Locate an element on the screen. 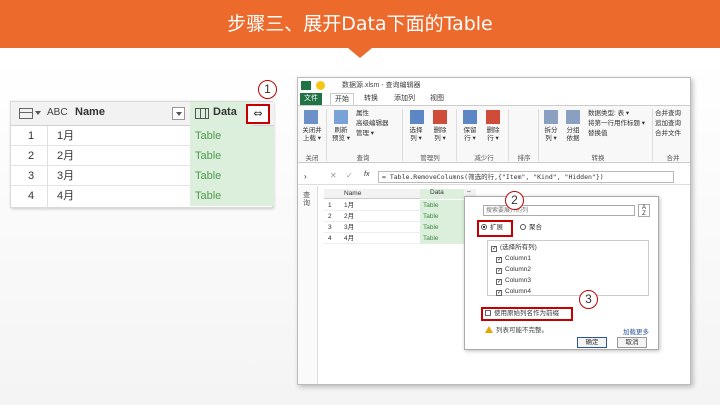 The width and height of the screenshot is (720, 405). sort-icon: AZ is located at coordinates (644, 210).